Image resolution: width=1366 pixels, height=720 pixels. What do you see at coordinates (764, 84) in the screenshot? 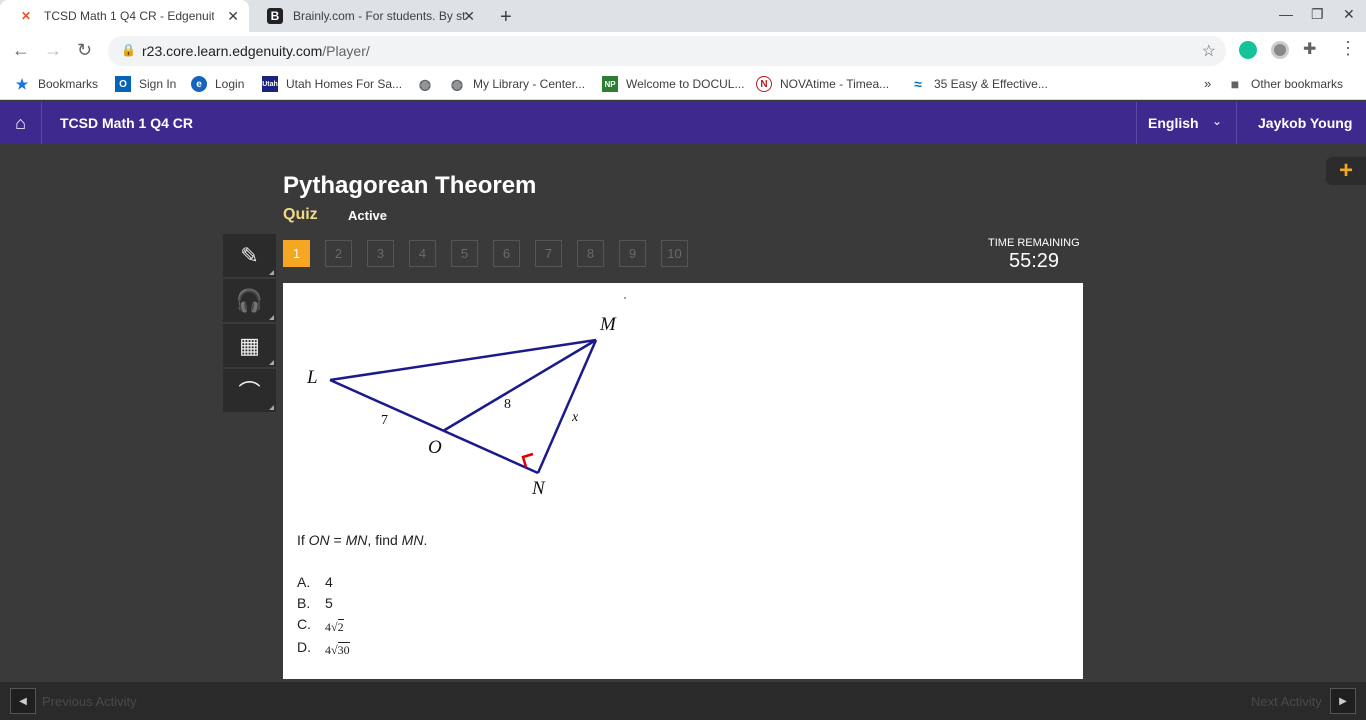
I see `novatime-icon: N` at bounding box center [764, 84].